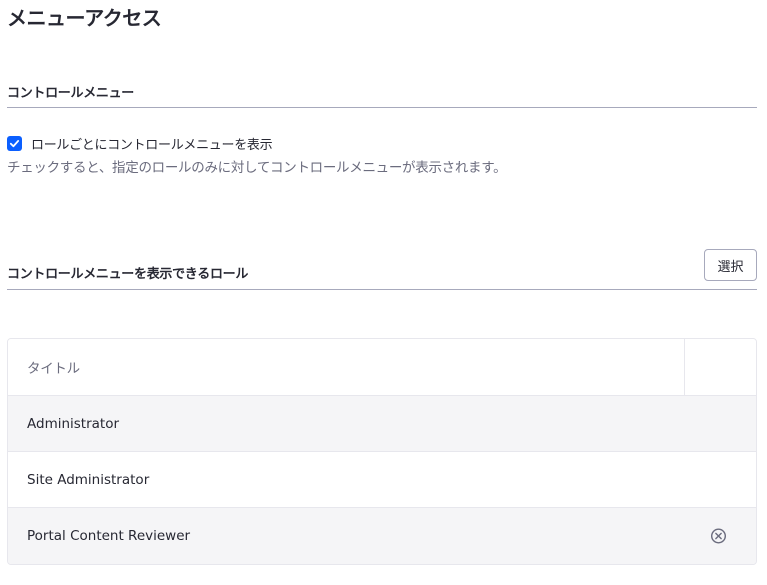 This screenshot has height=585, width=767. Describe the element at coordinates (382, 480) in the screenshot. I see `table-row: Site Administrator` at that location.